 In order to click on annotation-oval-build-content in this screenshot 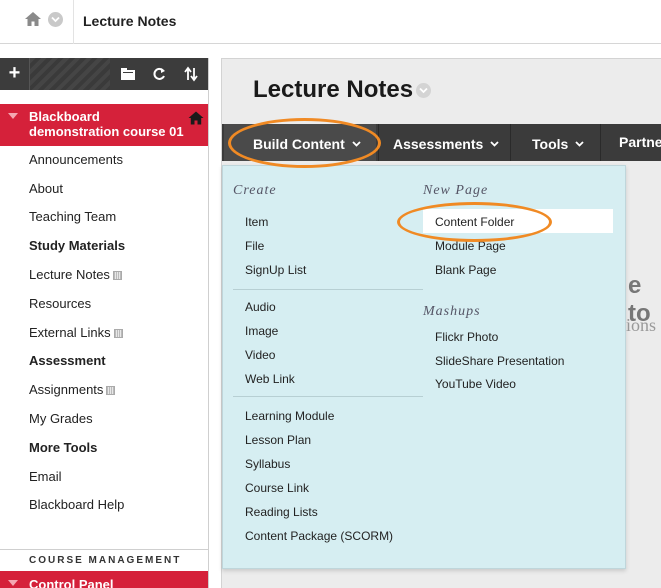, I will do `click(304, 143)`.